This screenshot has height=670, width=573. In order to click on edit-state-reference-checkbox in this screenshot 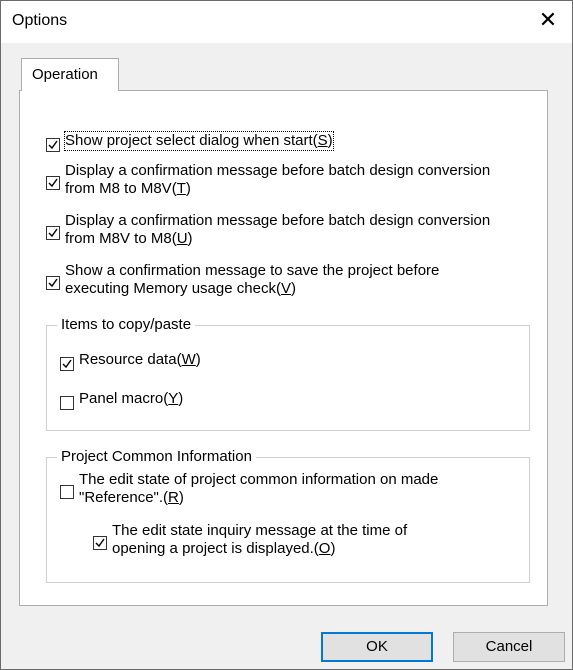, I will do `click(67, 492)`.